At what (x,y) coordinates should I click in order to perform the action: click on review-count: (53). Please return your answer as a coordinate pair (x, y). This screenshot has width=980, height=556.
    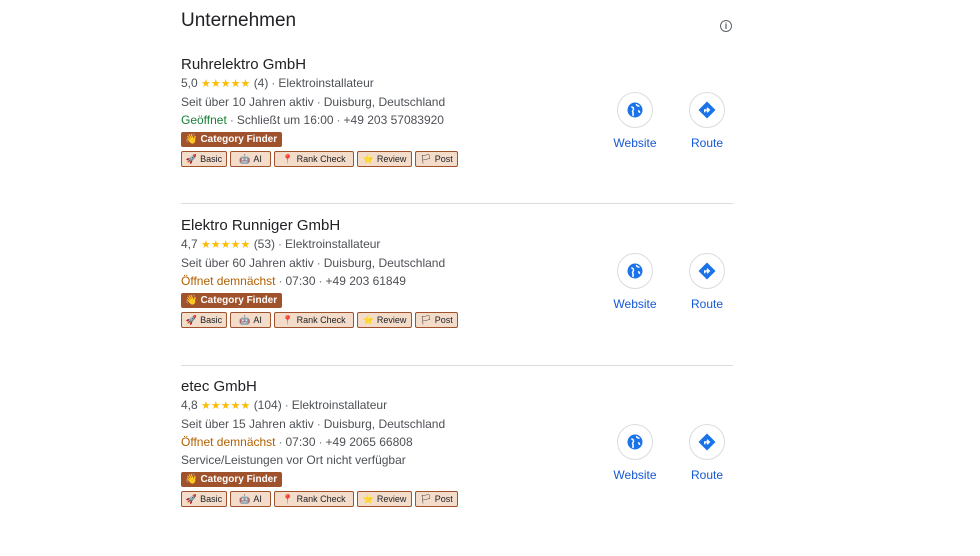
    Looking at the image, I should click on (264, 244).